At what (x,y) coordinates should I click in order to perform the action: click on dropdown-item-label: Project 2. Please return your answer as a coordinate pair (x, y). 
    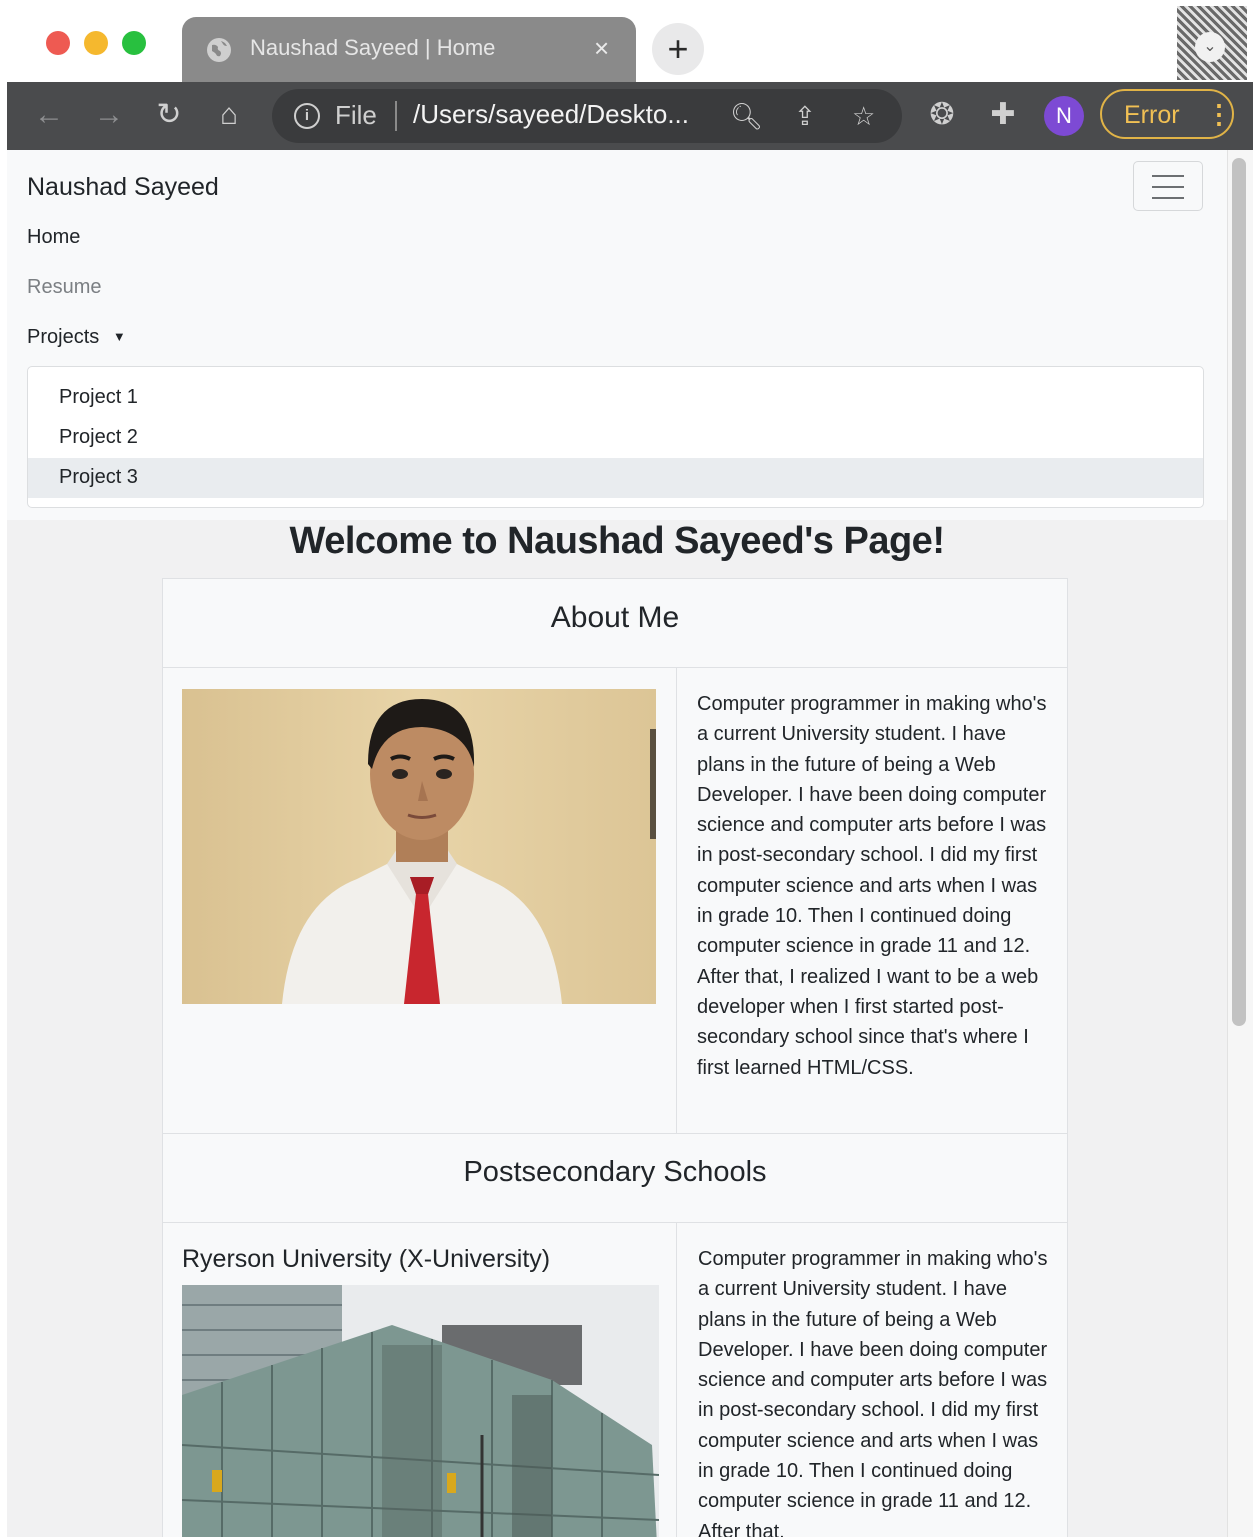
    Looking at the image, I should click on (98, 437).